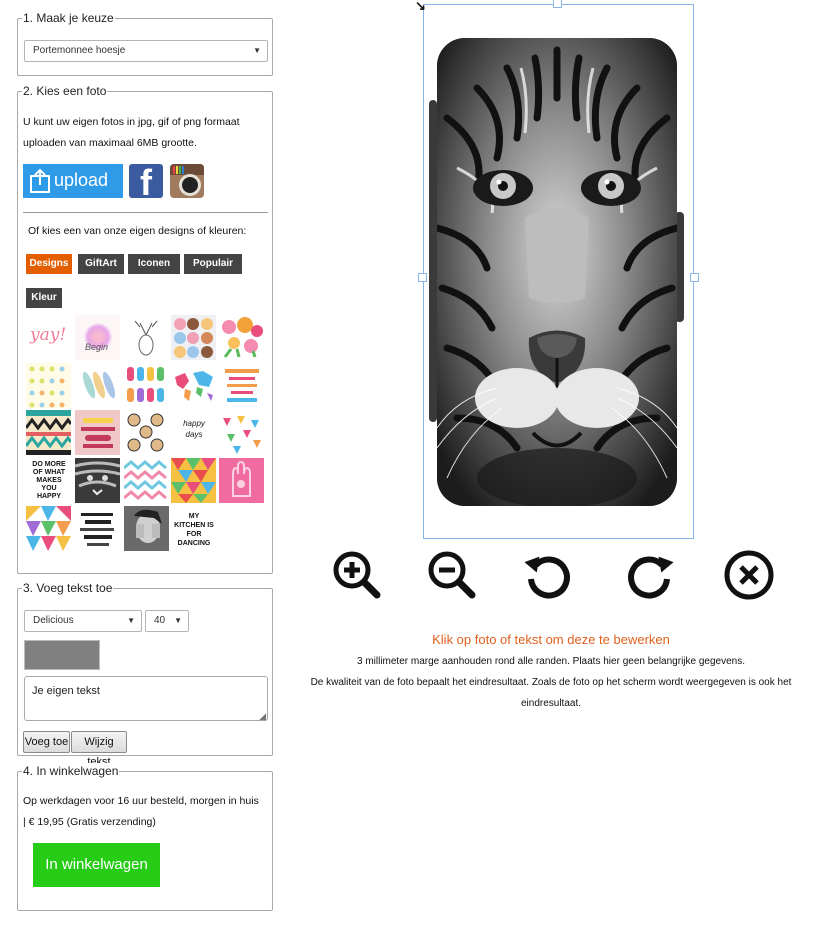  What do you see at coordinates (241, 337) in the screenshot?
I see `design-thumb-flowers` at bounding box center [241, 337].